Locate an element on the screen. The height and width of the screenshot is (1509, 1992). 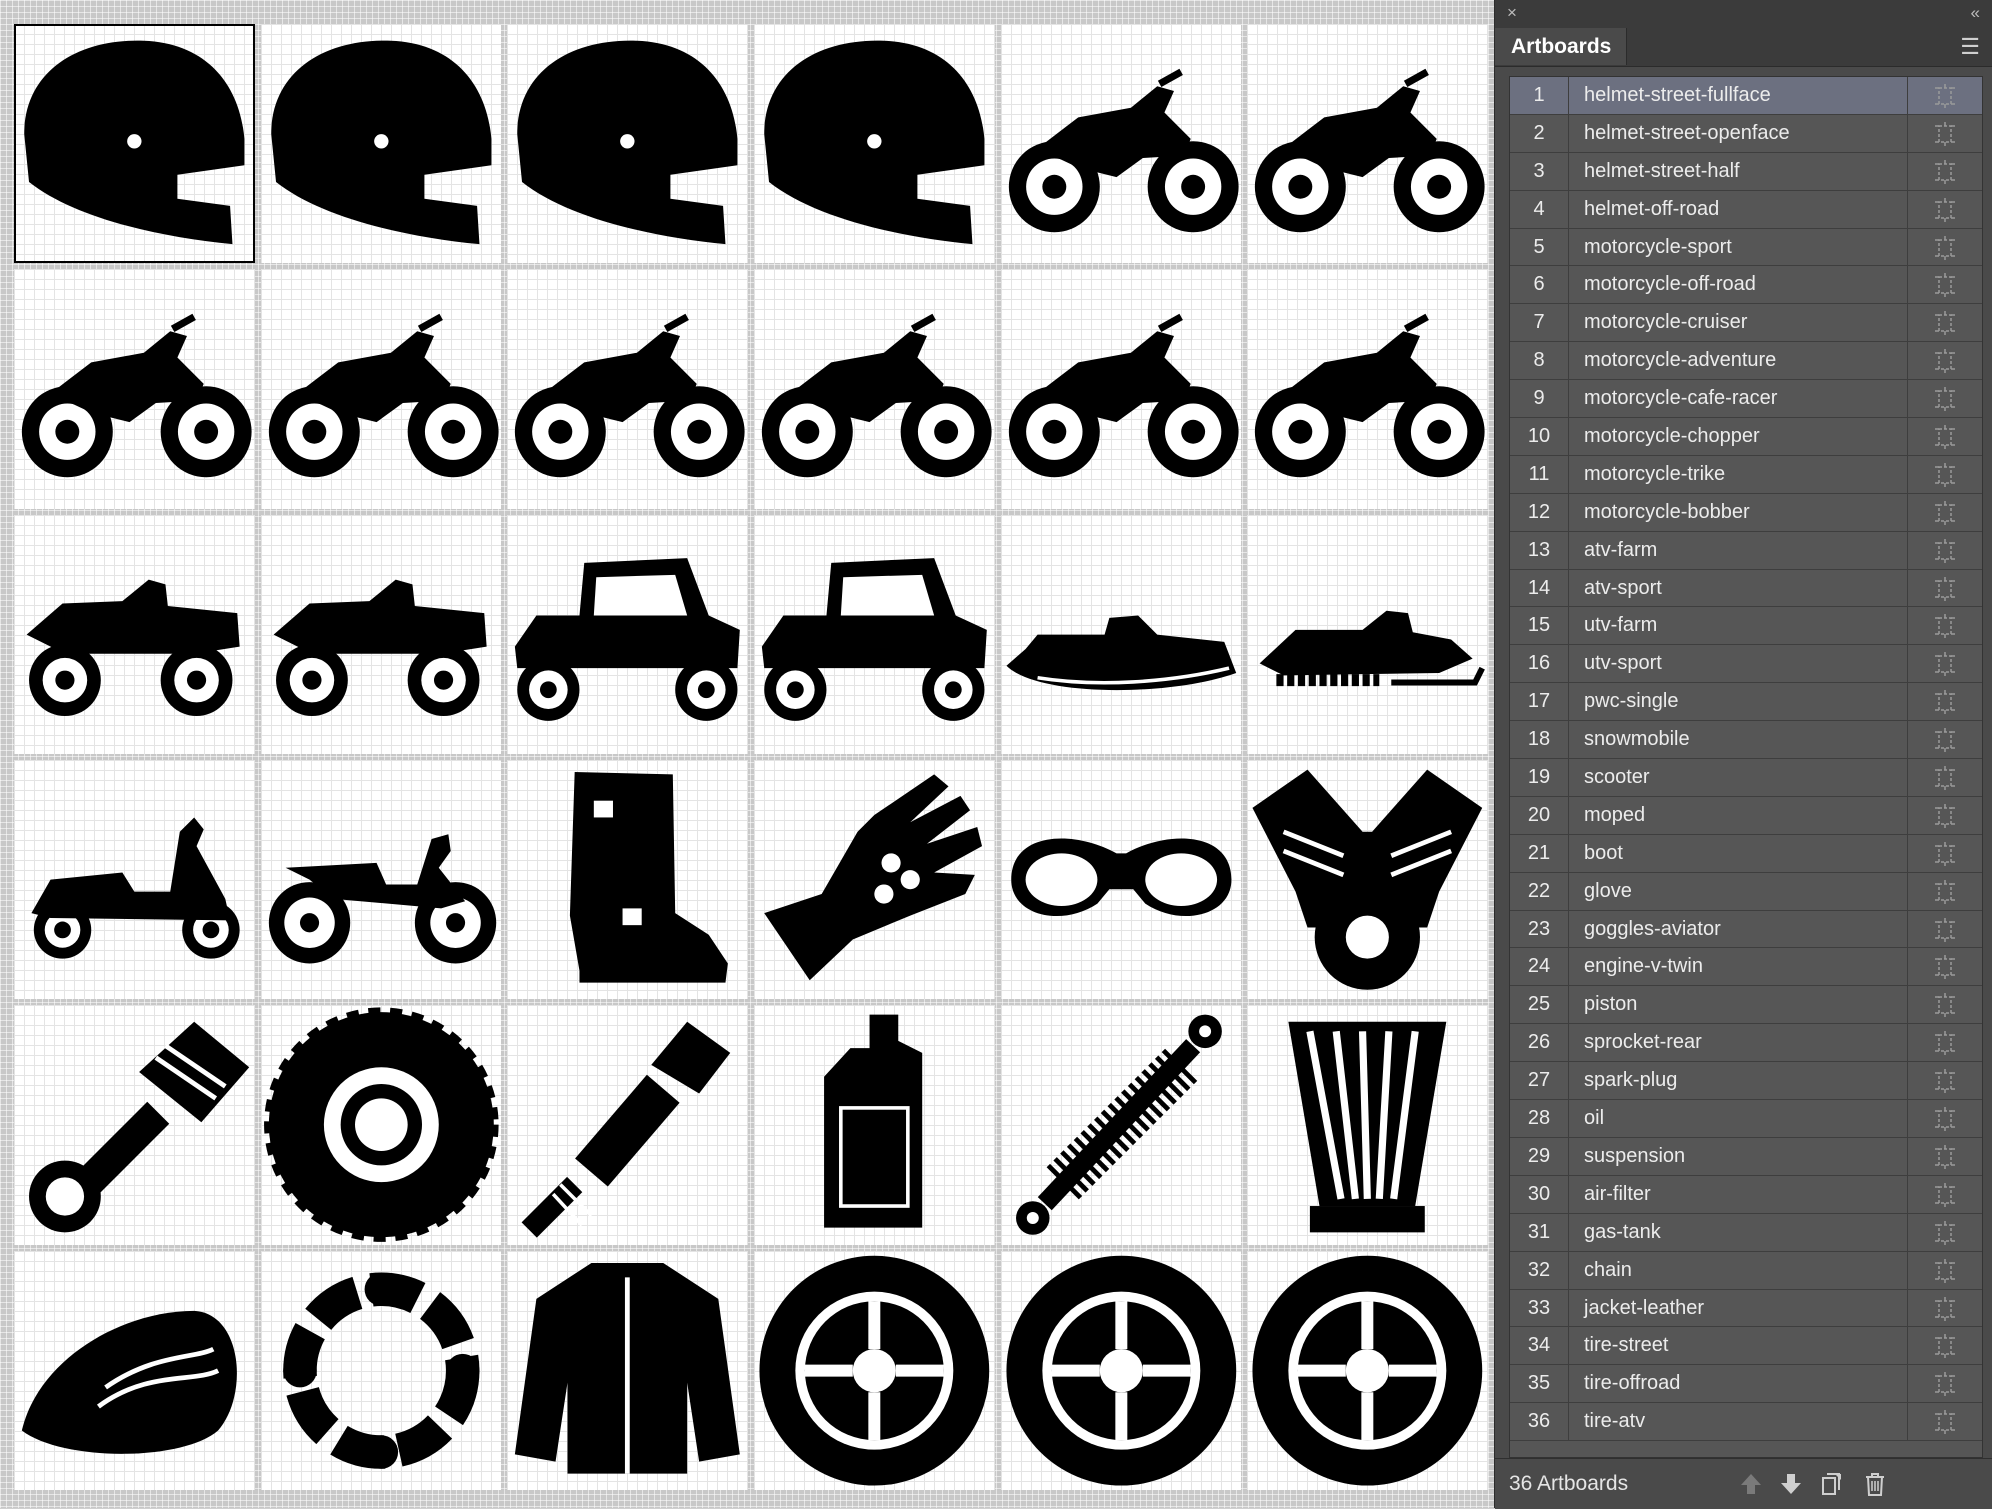
artboard-row: 3 helmet-street-half is located at coordinates (1746, 171).